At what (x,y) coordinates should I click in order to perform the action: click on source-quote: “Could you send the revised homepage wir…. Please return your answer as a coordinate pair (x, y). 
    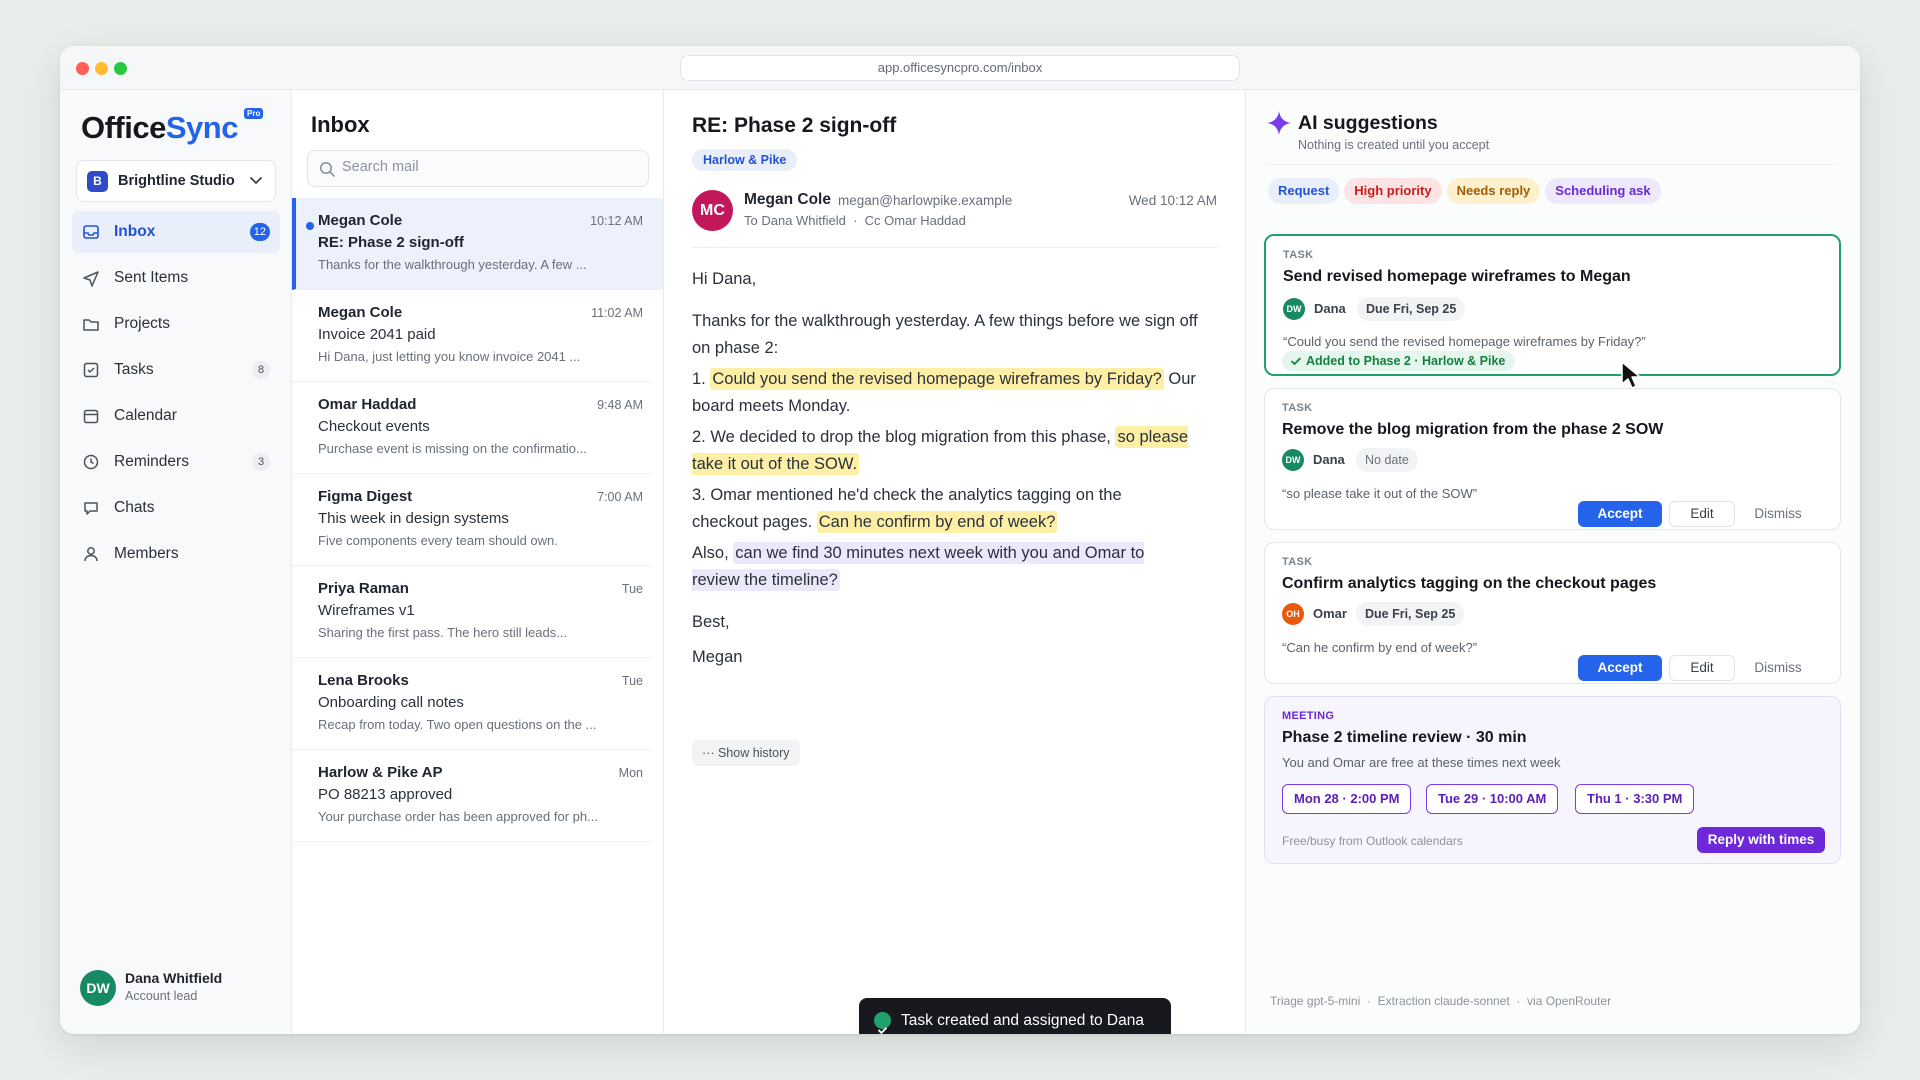
    Looking at the image, I should click on (1464, 341).